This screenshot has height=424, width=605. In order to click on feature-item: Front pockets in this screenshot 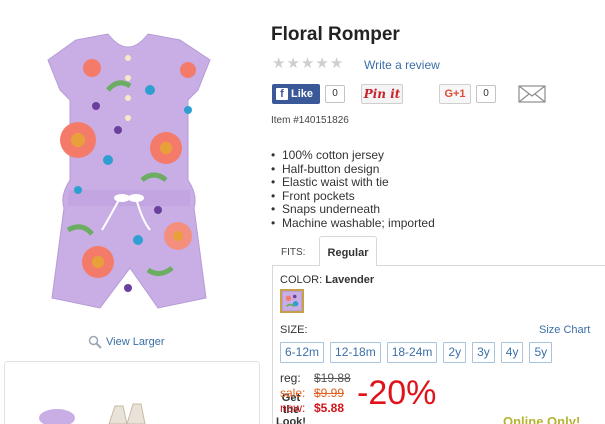, I will do `click(352, 196)`.